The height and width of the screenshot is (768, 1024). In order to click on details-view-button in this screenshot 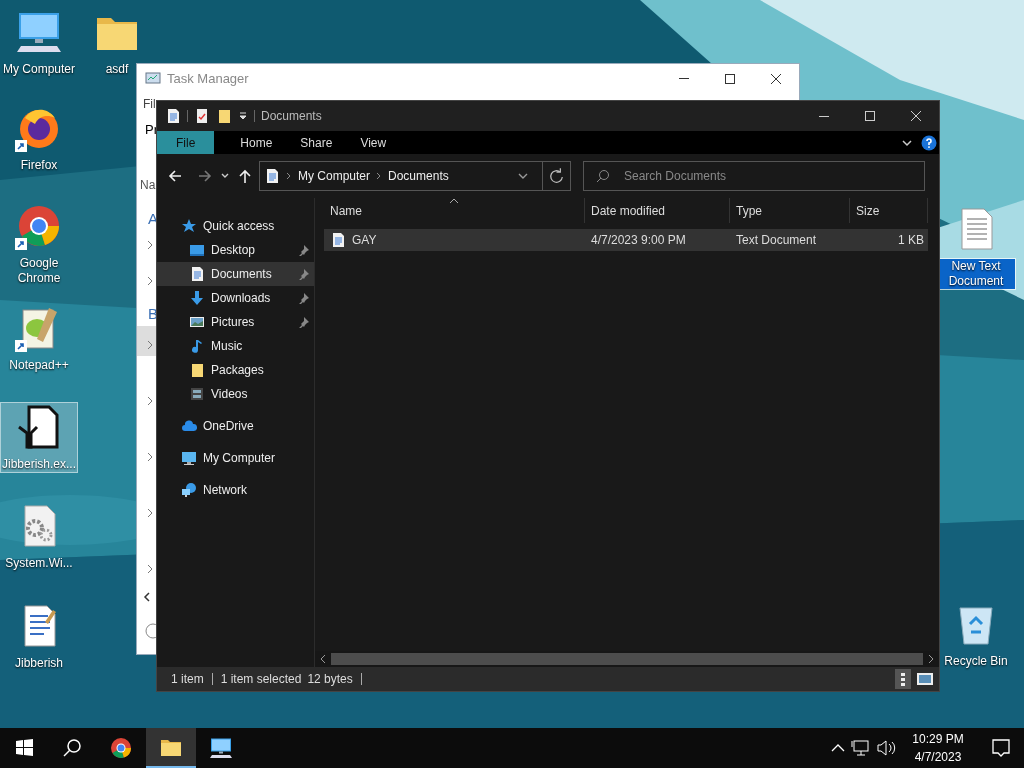, I will do `click(903, 679)`.